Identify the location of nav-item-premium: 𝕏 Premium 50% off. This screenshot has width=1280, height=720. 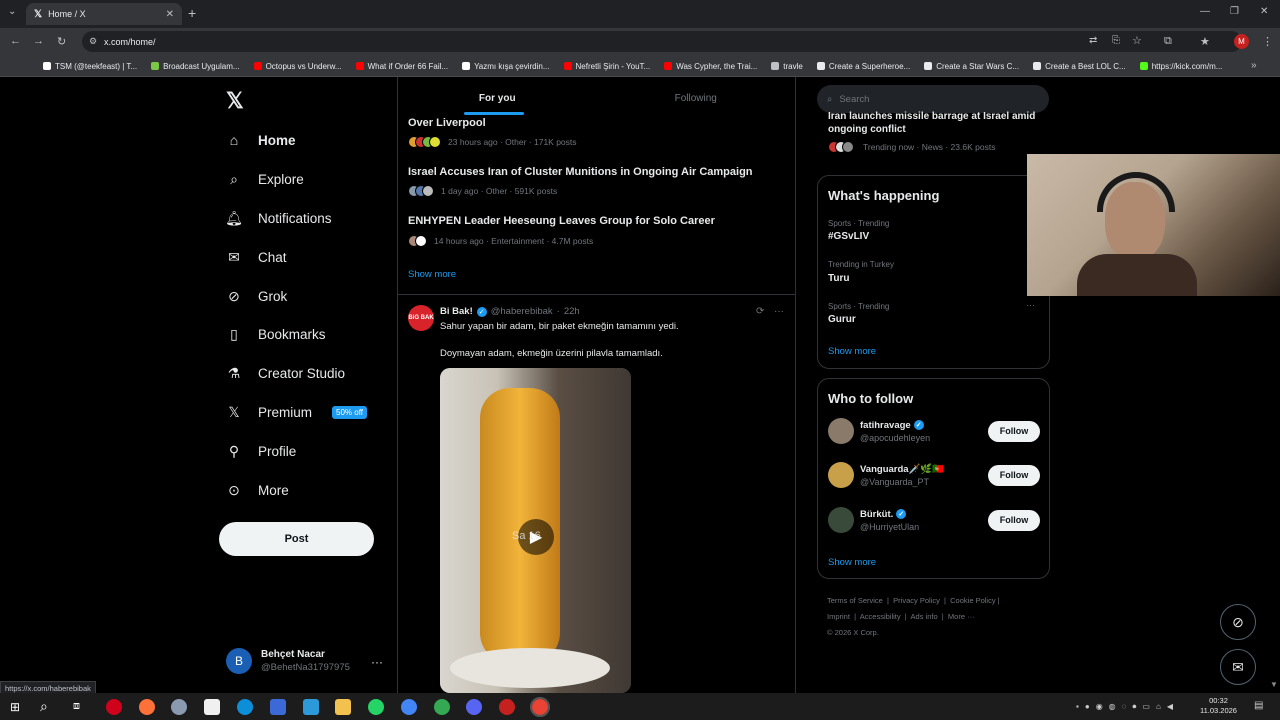
(296, 412).